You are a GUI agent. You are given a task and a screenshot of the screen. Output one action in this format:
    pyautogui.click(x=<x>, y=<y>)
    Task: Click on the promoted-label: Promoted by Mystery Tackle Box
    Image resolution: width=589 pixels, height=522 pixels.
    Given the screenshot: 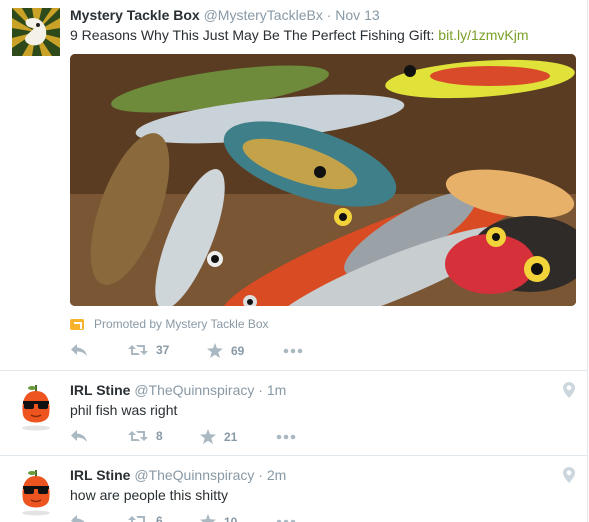 What is the action you would take?
    pyautogui.click(x=169, y=324)
    